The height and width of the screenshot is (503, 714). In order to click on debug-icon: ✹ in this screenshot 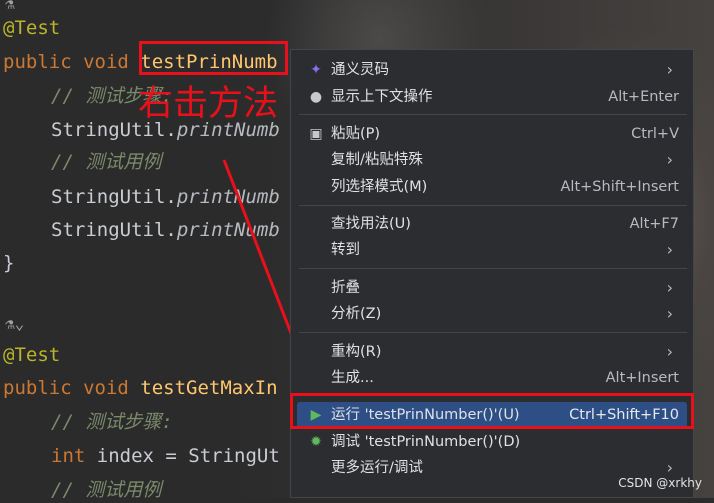, I will do `click(316, 442)`.